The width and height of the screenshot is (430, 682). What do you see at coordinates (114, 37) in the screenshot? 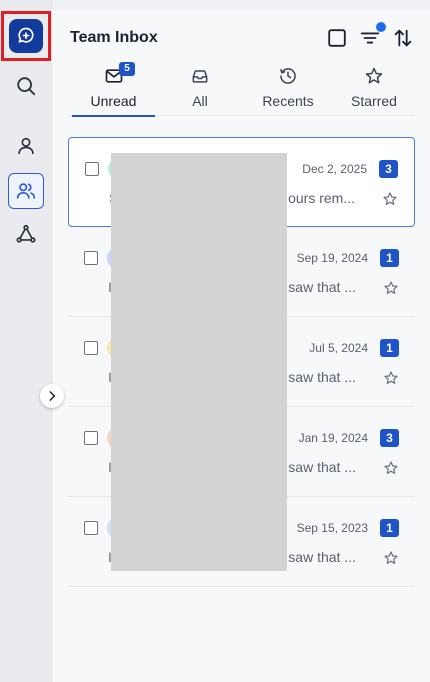
I see `page-title: Team Inbox` at bounding box center [114, 37].